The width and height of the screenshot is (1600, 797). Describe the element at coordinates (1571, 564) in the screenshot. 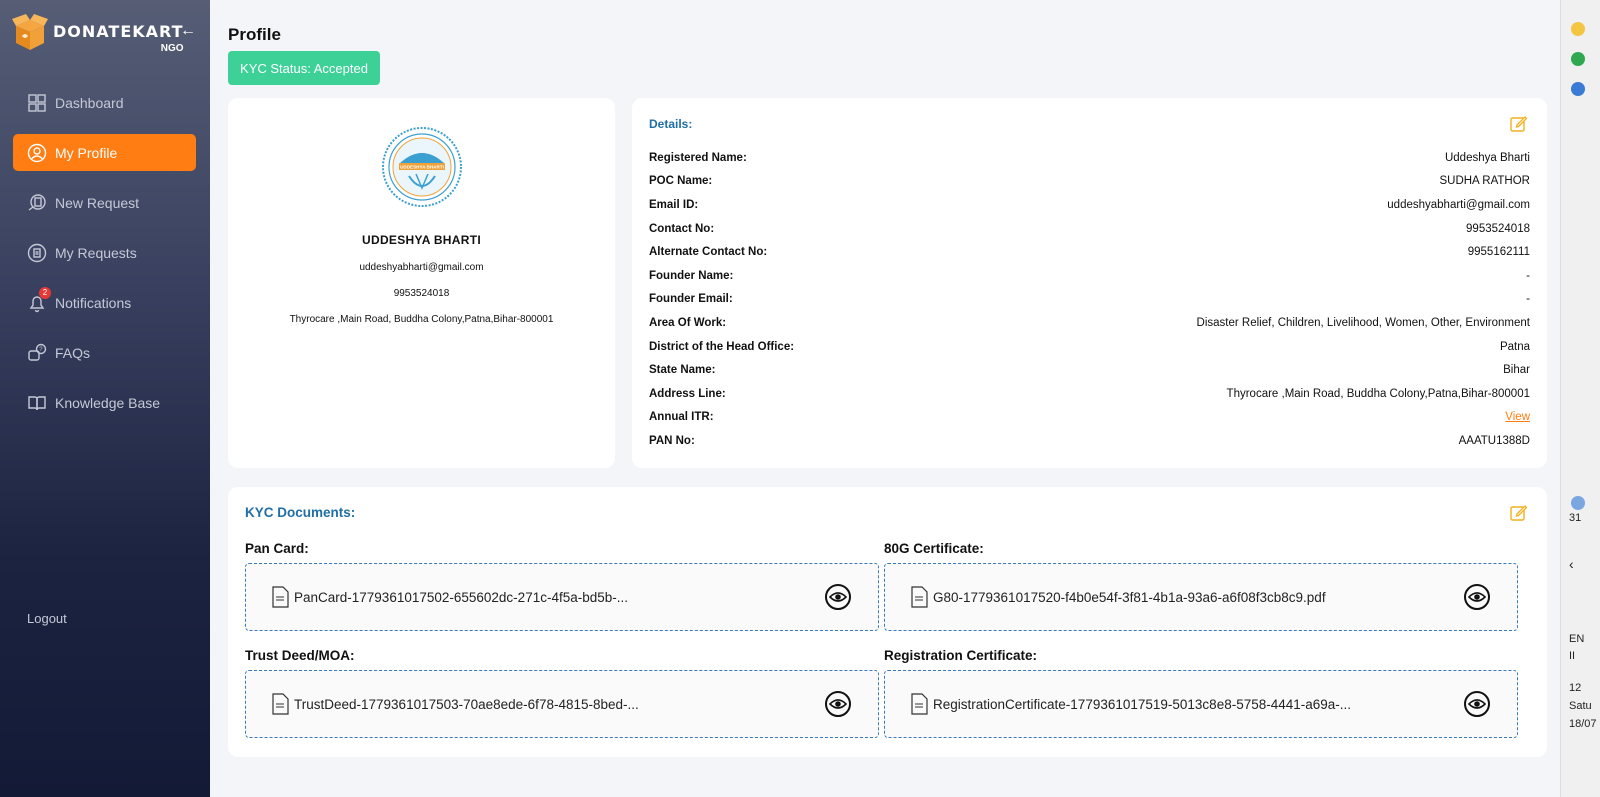

I see `chevron-left-icon: ‹` at that location.